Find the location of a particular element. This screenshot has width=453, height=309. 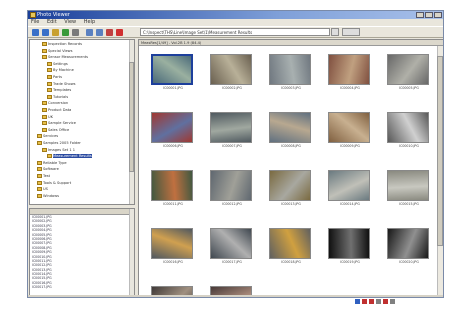

tree-item: Reliable Type is located at coordinates (52, 163).